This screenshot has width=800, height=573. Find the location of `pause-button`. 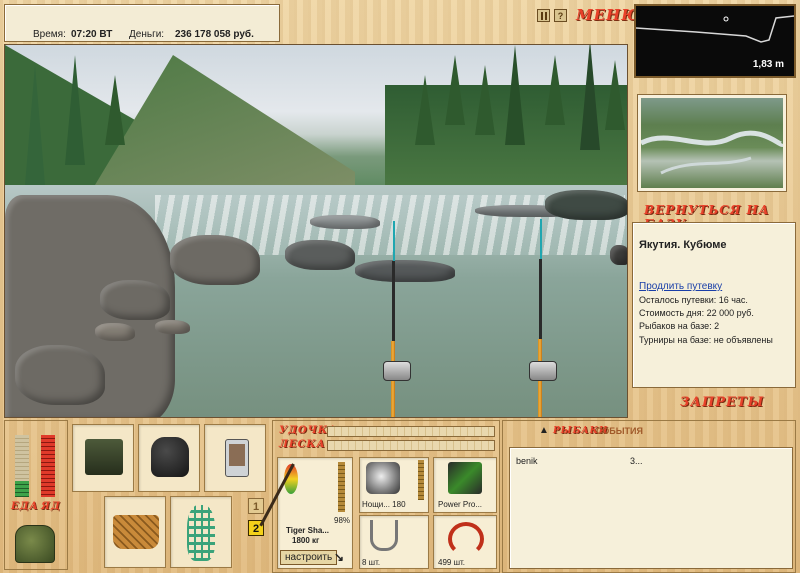

pause-button is located at coordinates (543, 15).